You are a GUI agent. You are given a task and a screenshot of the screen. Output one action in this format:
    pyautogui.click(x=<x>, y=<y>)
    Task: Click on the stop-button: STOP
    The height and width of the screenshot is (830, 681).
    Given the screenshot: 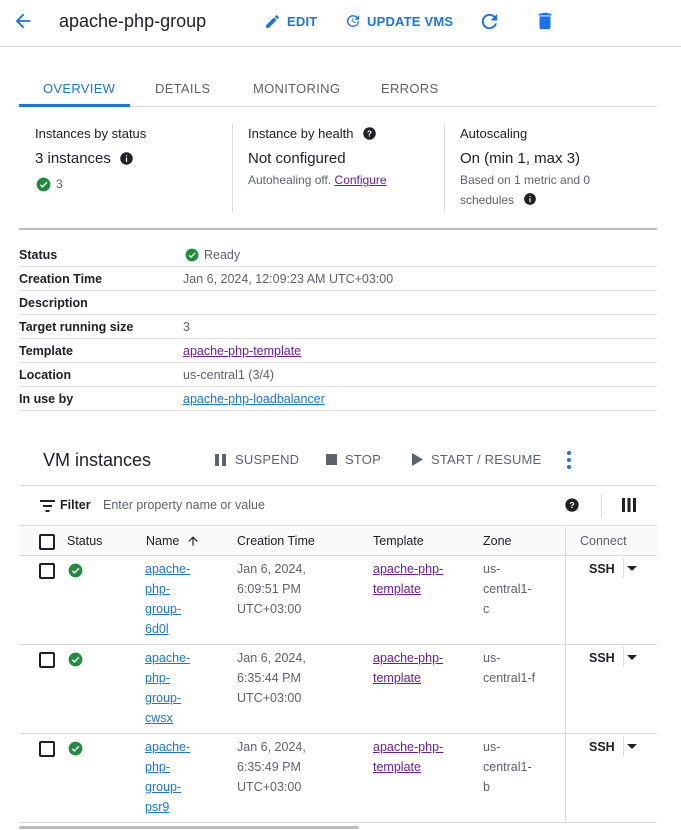 What is the action you would take?
    pyautogui.click(x=353, y=459)
    